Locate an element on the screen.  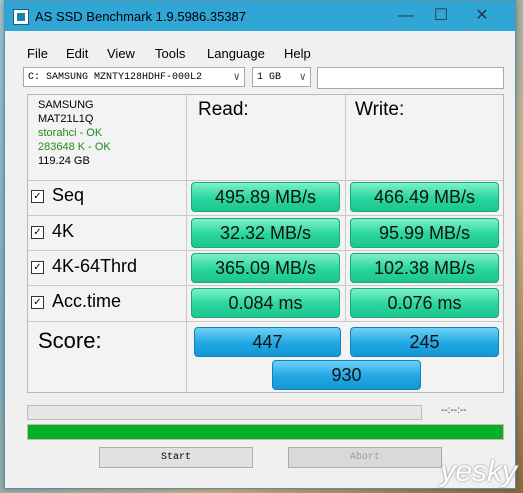
4k-write-result: 95.99 MB/s is located at coordinates (424, 233).